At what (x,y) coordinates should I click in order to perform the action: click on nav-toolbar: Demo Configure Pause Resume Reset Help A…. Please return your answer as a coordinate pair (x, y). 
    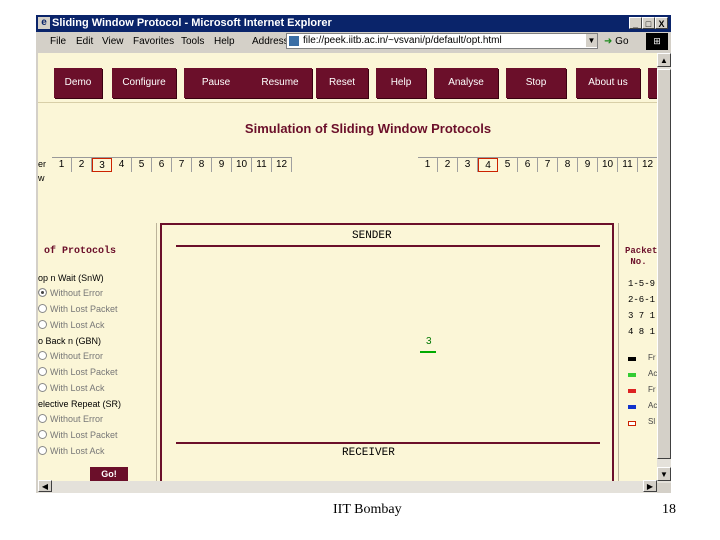
    Looking at the image, I should click on (348, 77).